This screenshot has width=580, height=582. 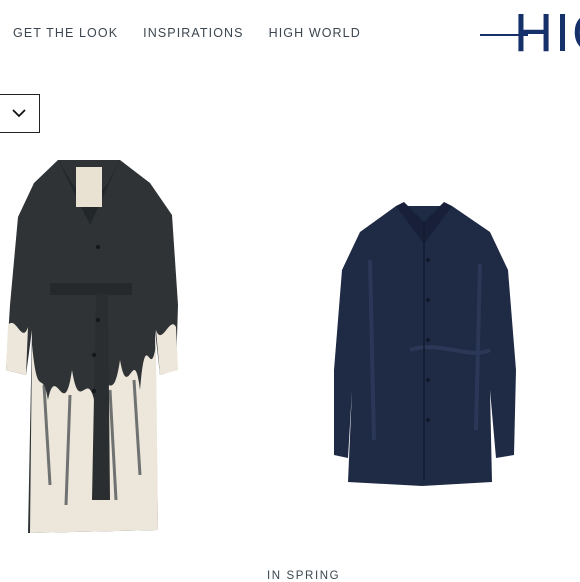 I want to click on sort-dropdown, so click(x=20, y=113).